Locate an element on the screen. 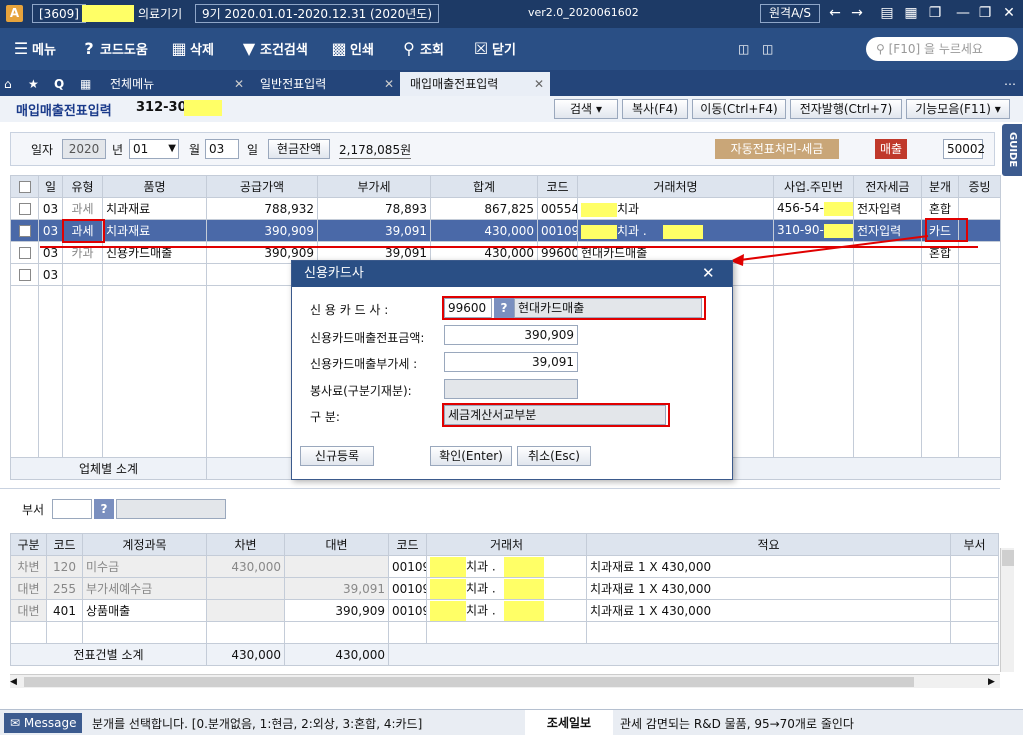 This screenshot has width=1023, height=736. jcell-div: 차변 is located at coordinates (28, 566).